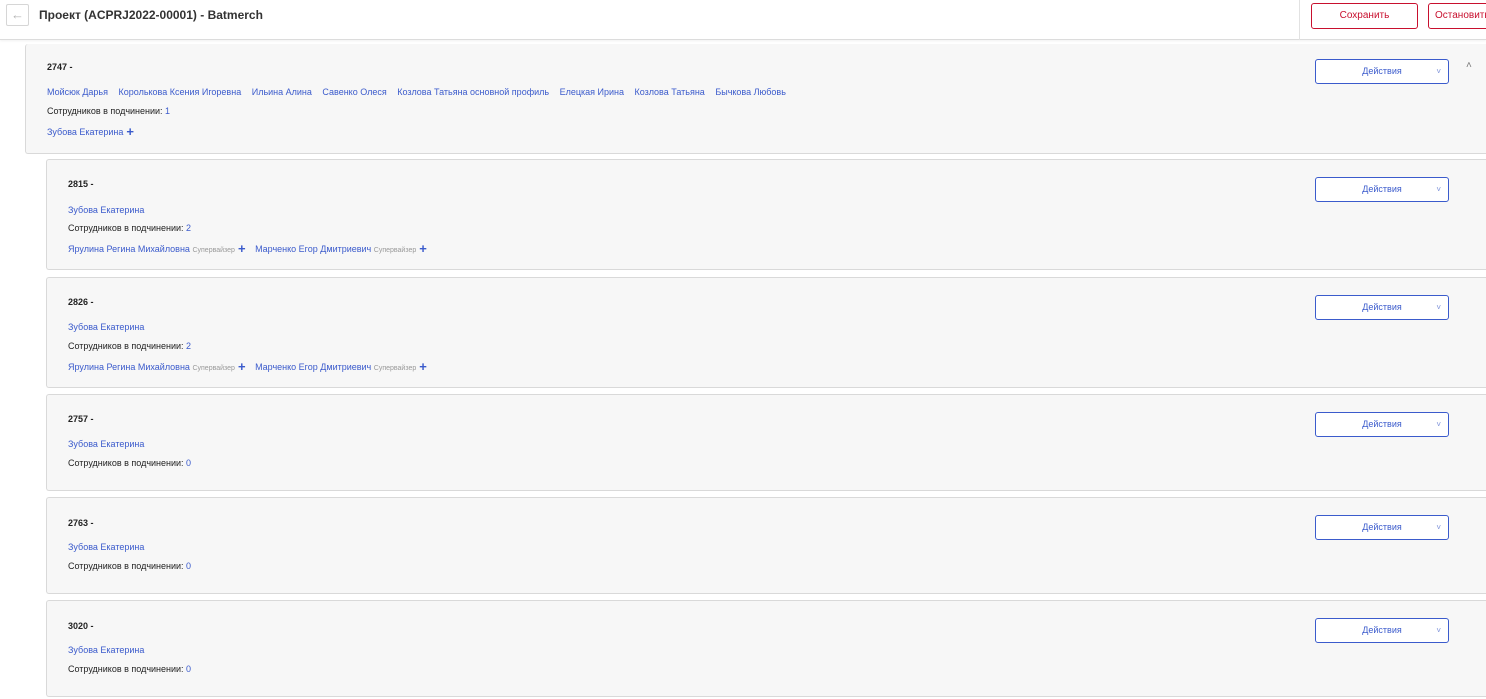 The image size is (1486, 699). What do you see at coordinates (81, 419) in the screenshot?
I see `position-id: 2757 -` at bounding box center [81, 419].